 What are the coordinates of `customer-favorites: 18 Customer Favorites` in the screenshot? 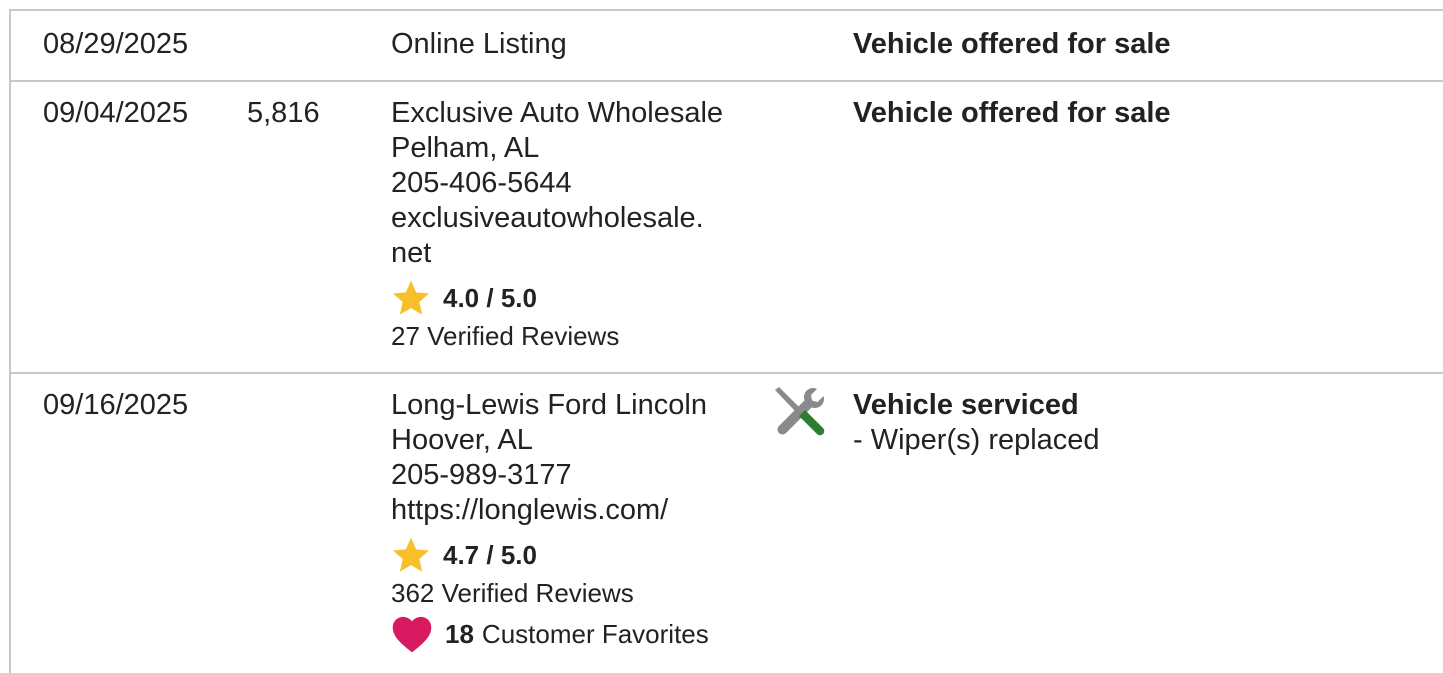 It's located at (550, 634).